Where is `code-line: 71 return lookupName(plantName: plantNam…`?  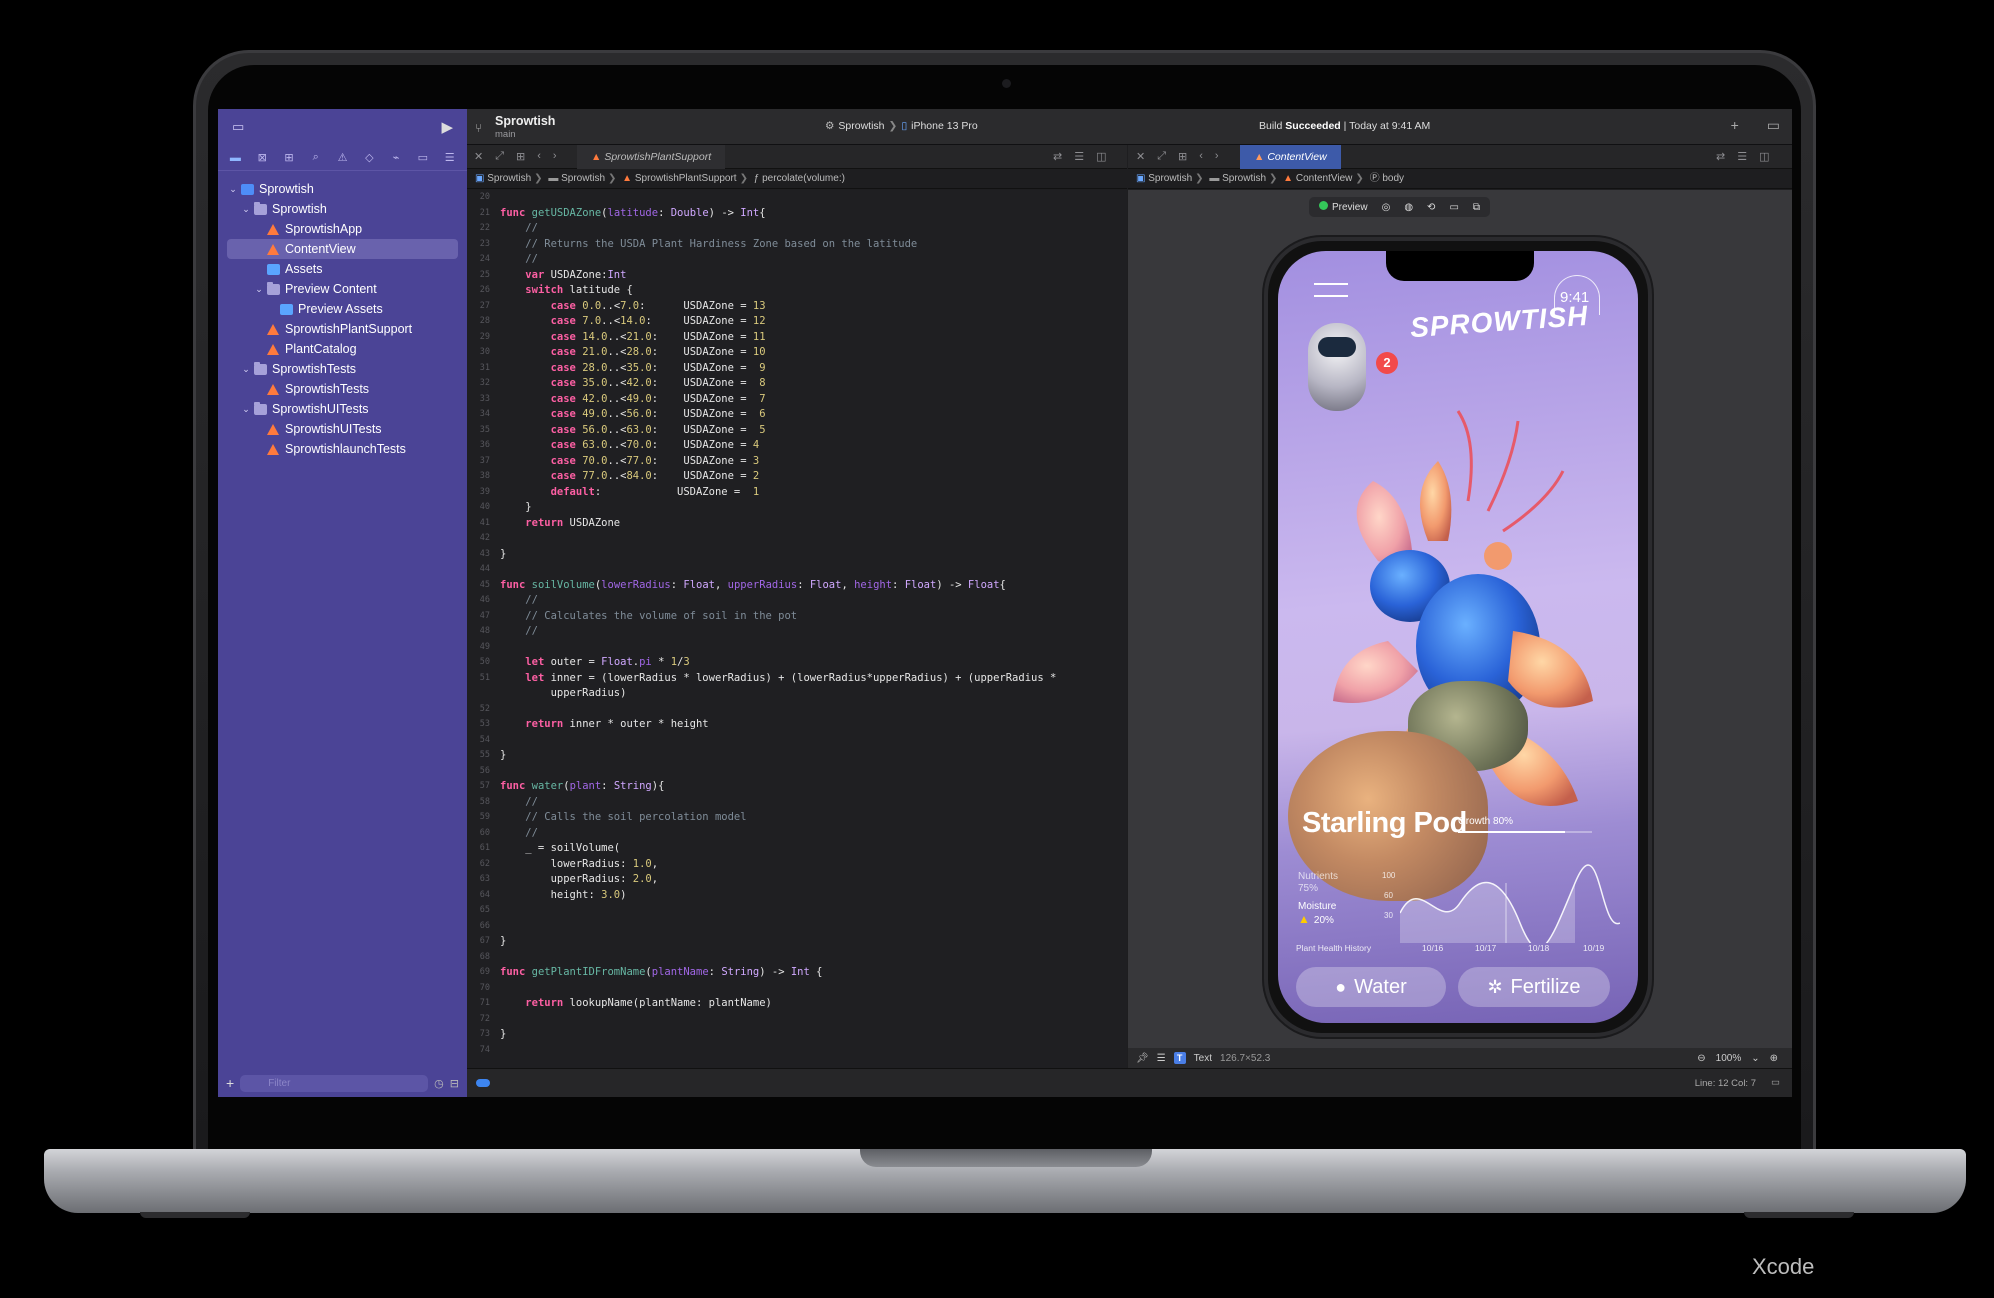
code-line: 71 return lookupName(plantName: plantNam… is located at coordinates (797, 1004).